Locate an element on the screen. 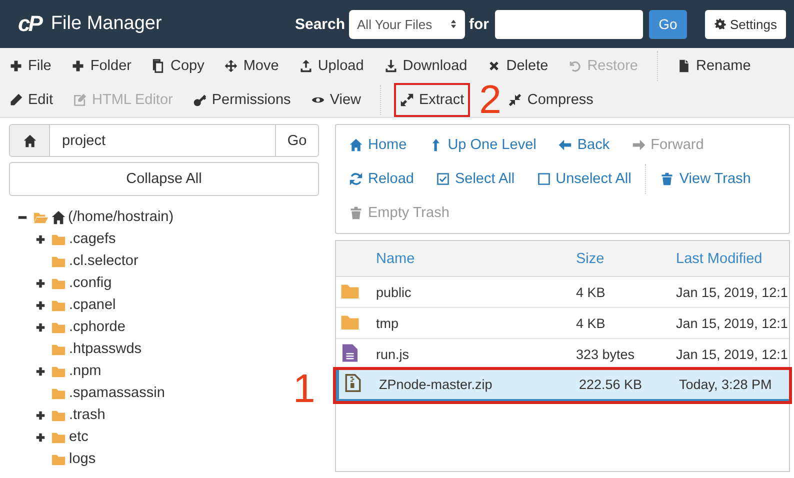  square-icon is located at coordinates (543, 179).